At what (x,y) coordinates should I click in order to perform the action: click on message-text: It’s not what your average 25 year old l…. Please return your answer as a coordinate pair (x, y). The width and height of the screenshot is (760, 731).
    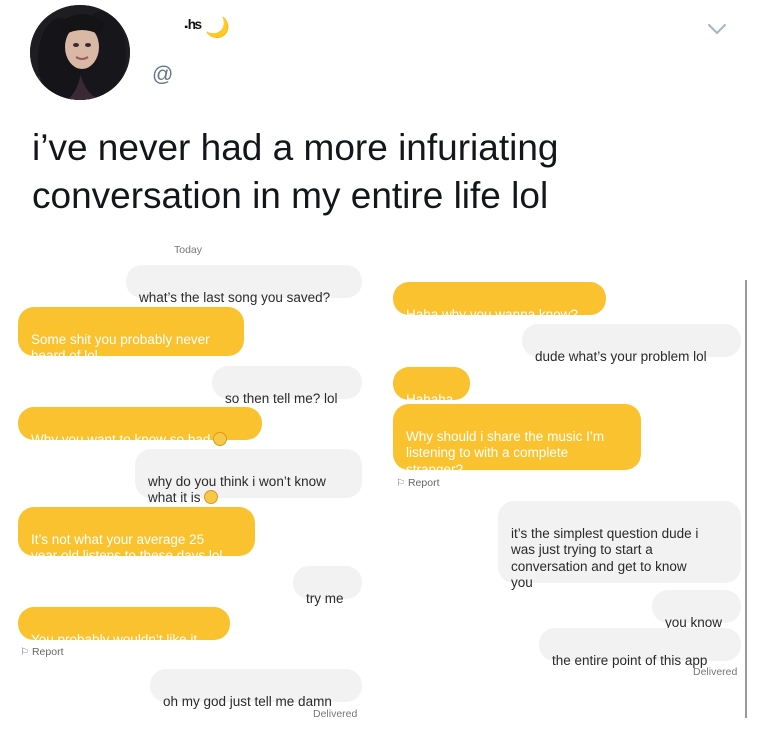
    Looking at the image, I should click on (127, 547).